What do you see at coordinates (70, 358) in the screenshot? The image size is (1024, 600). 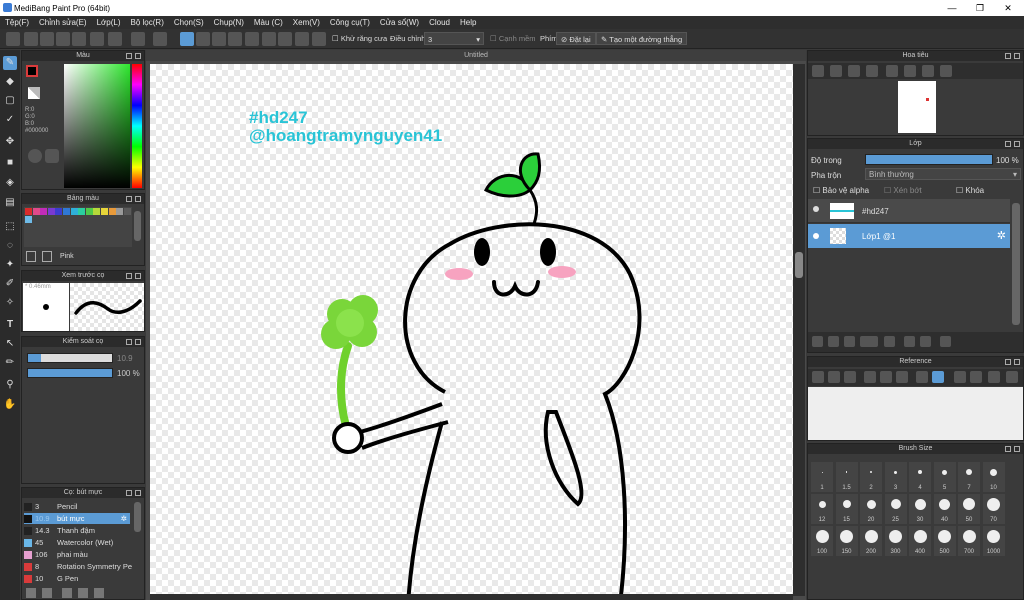 I see `brush-size-slider` at bounding box center [70, 358].